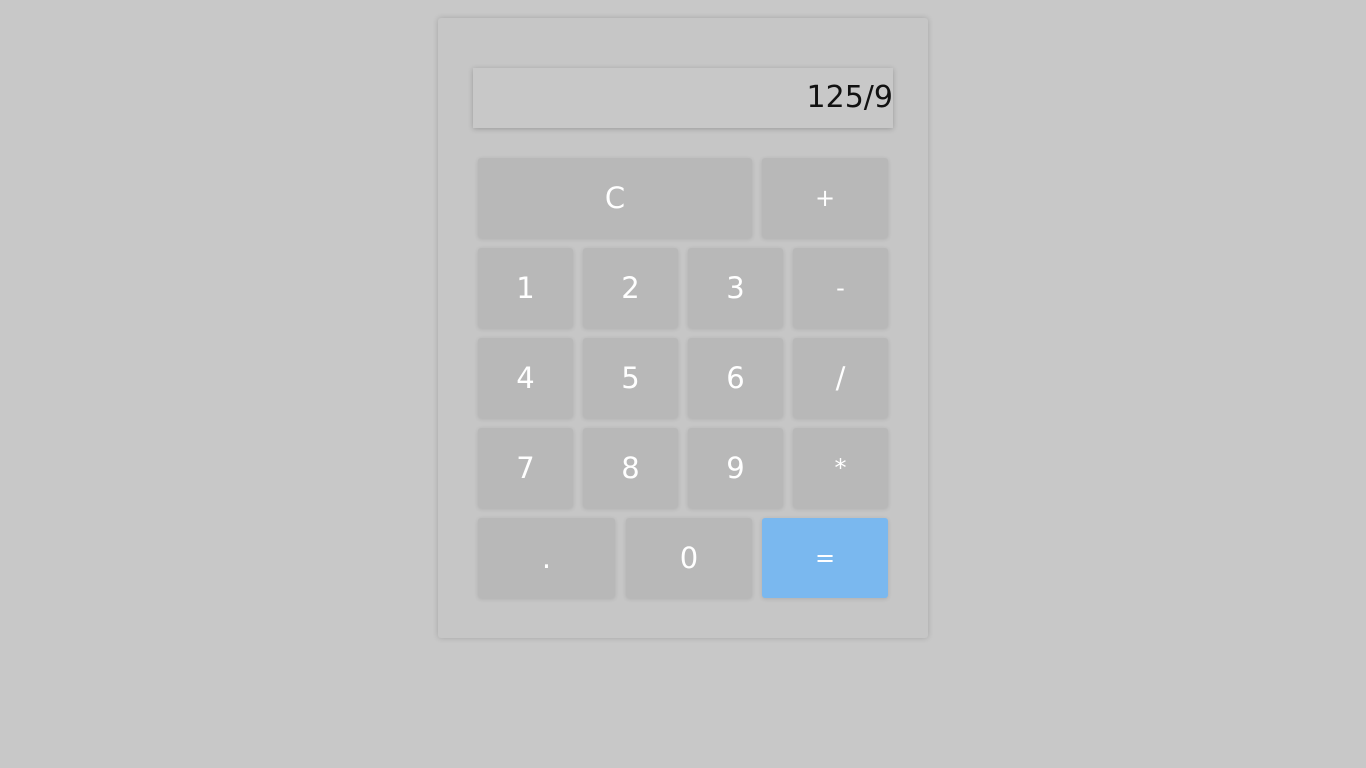 Image resolution: width=1366 pixels, height=768 pixels. What do you see at coordinates (630, 468) in the screenshot?
I see `digit-8-button: 8` at bounding box center [630, 468].